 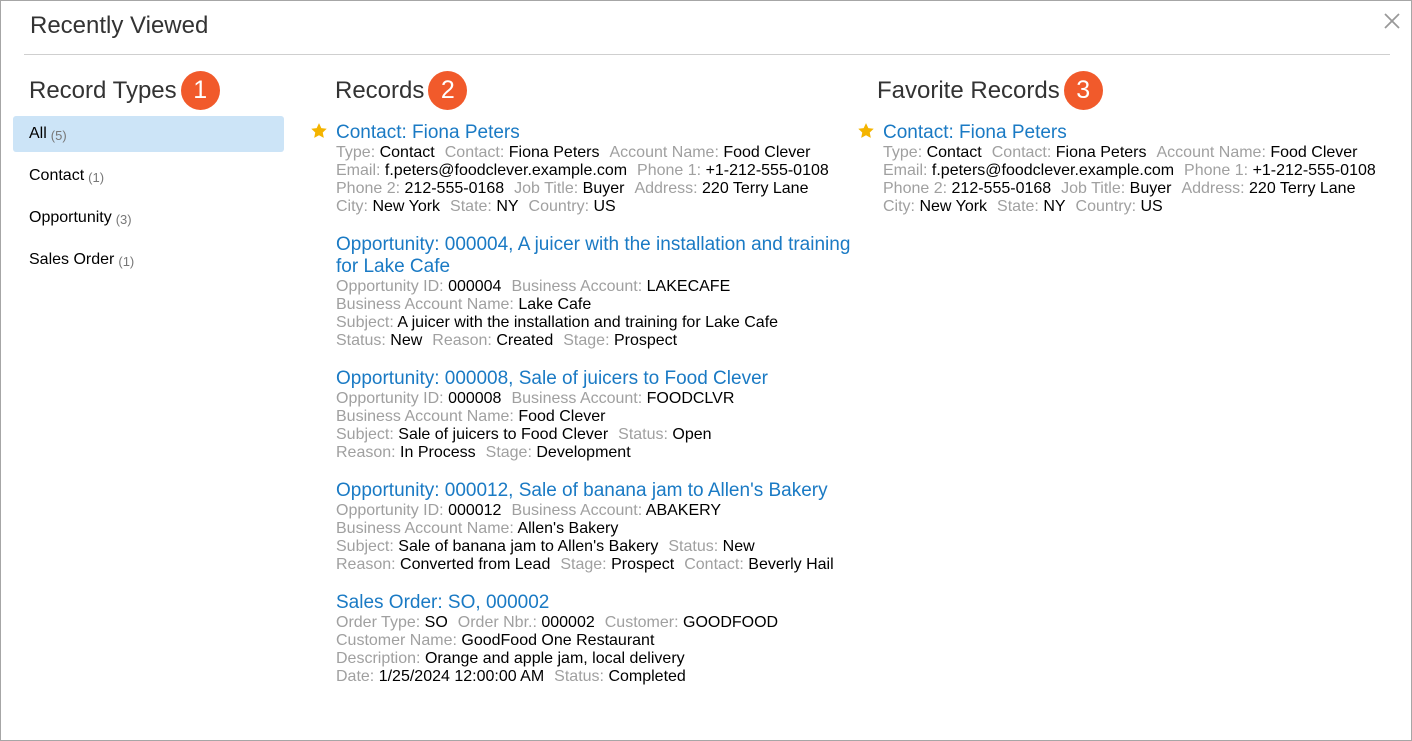 I want to click on record-detail-line: Customer Name: GoodFood One Restaurant, so click(x=596, y=641).